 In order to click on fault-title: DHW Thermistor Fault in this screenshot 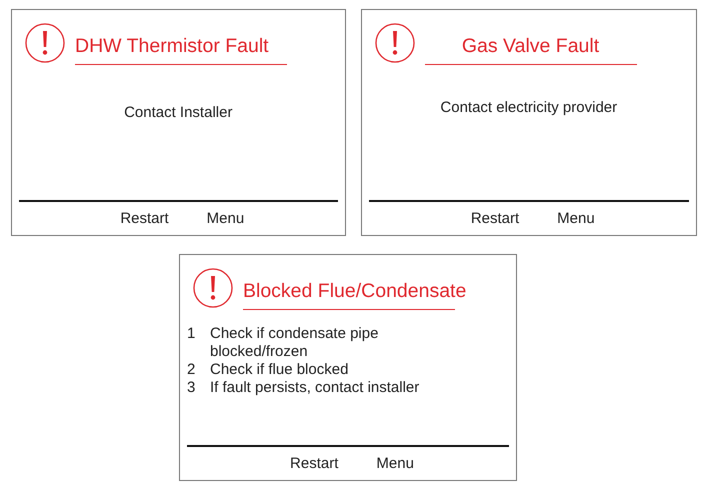, I will do `click(172, 46)`.